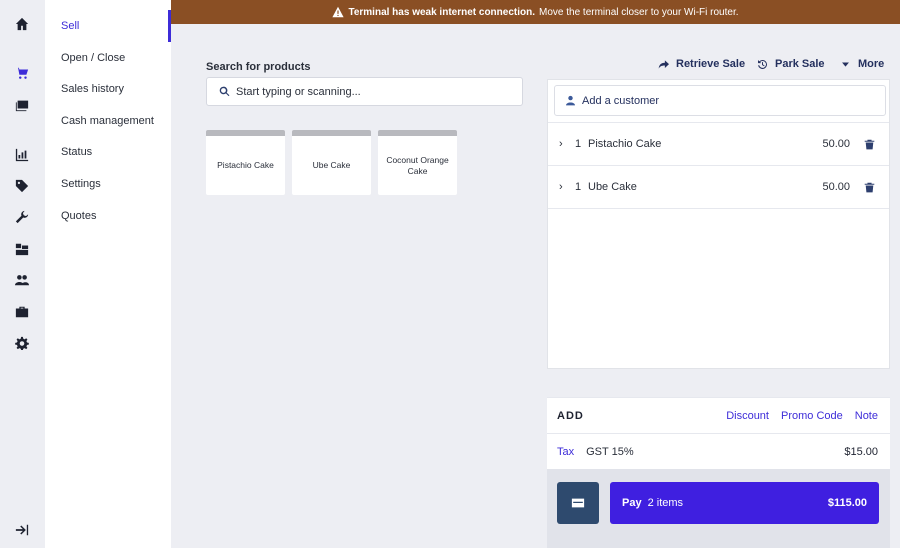 This screenshot has width=900, height=548. I want to click on subnav-item-label: Quotes, so click(79, 216).